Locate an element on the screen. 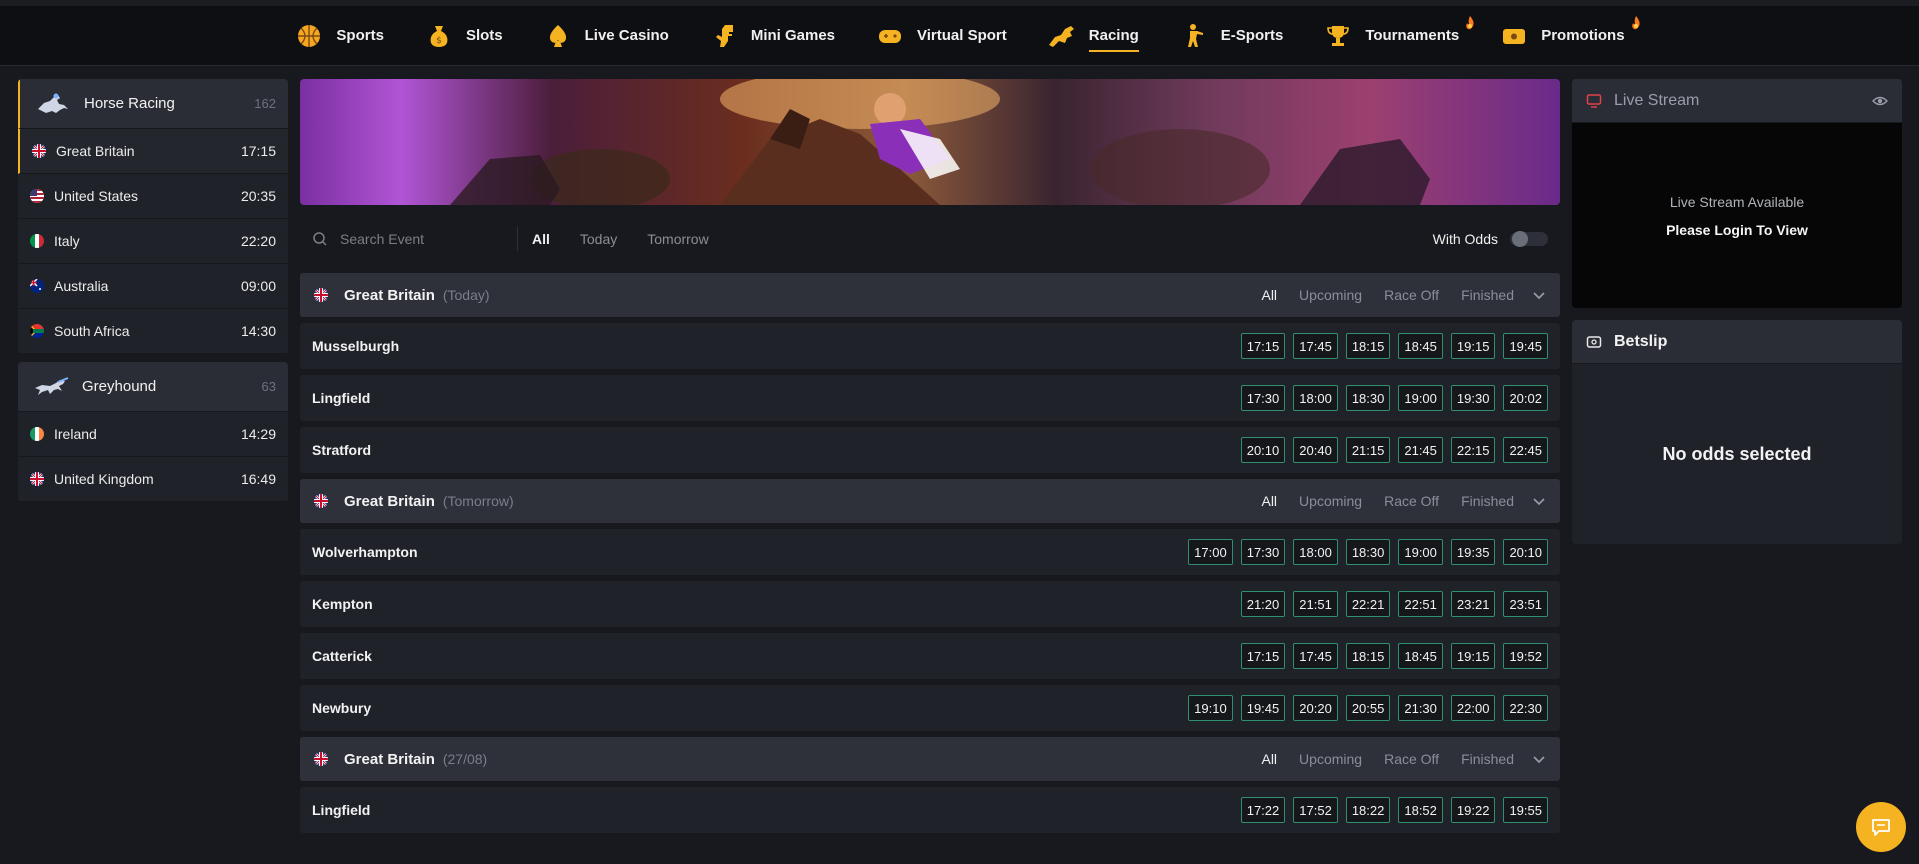  race-time-button: 19:52 is located at coordinates (1525, 656).